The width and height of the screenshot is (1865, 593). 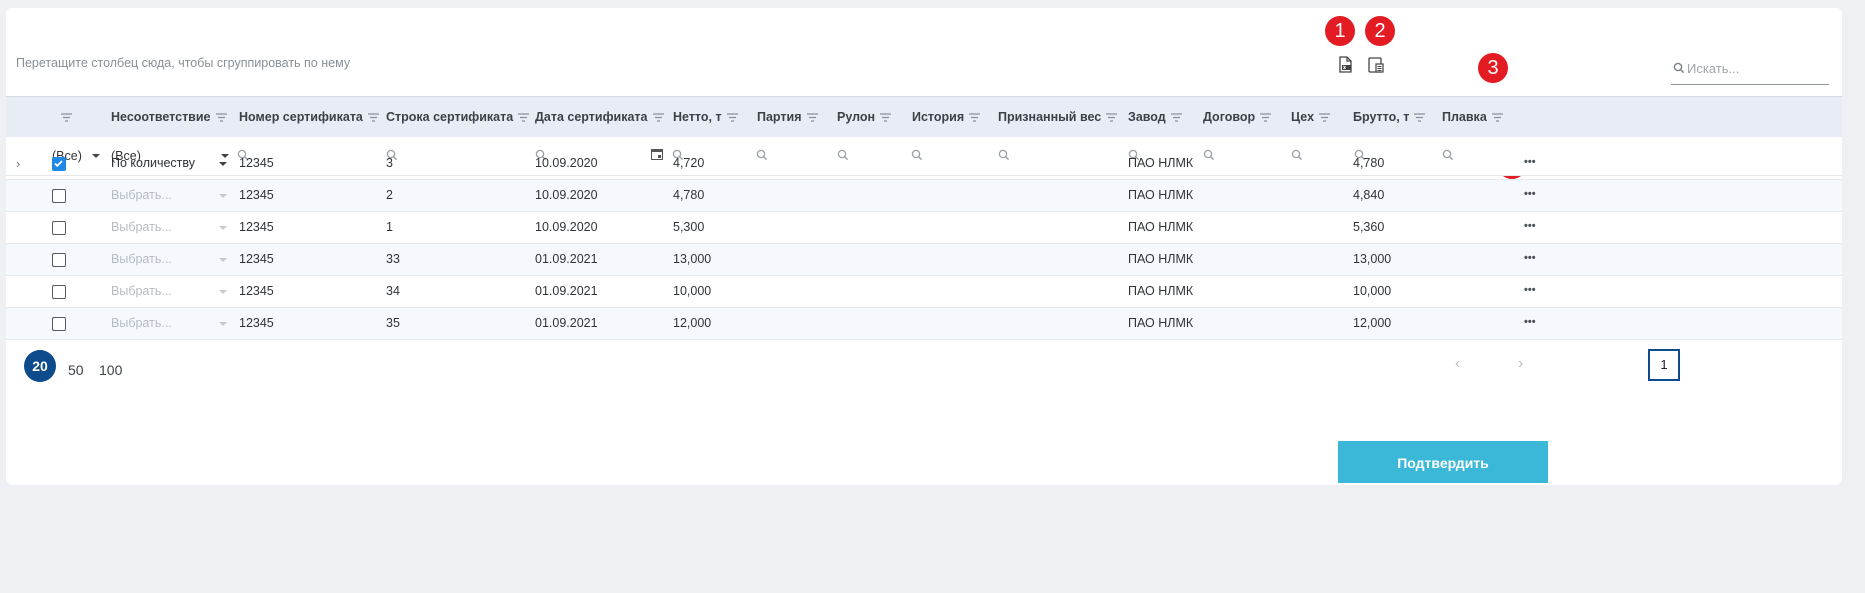 What do you see at coordinates (1443, 462) in the screenshot?
I see `confirm-button: Подтвердить` at bounding box center [1443, 462].